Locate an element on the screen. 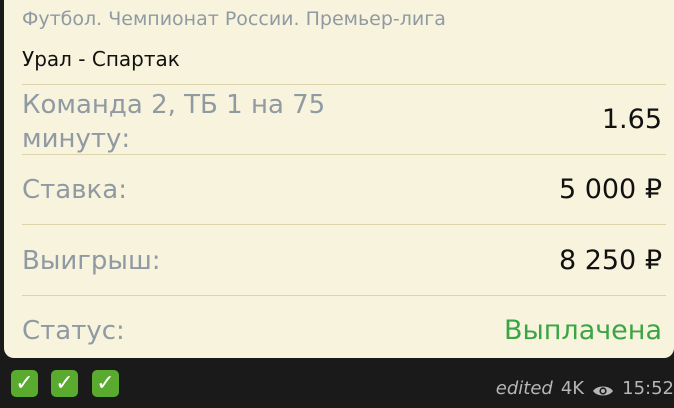 This screenshot has width=674, height=408. match-title: Урал - Спартак is located at coordinates (101, 59).